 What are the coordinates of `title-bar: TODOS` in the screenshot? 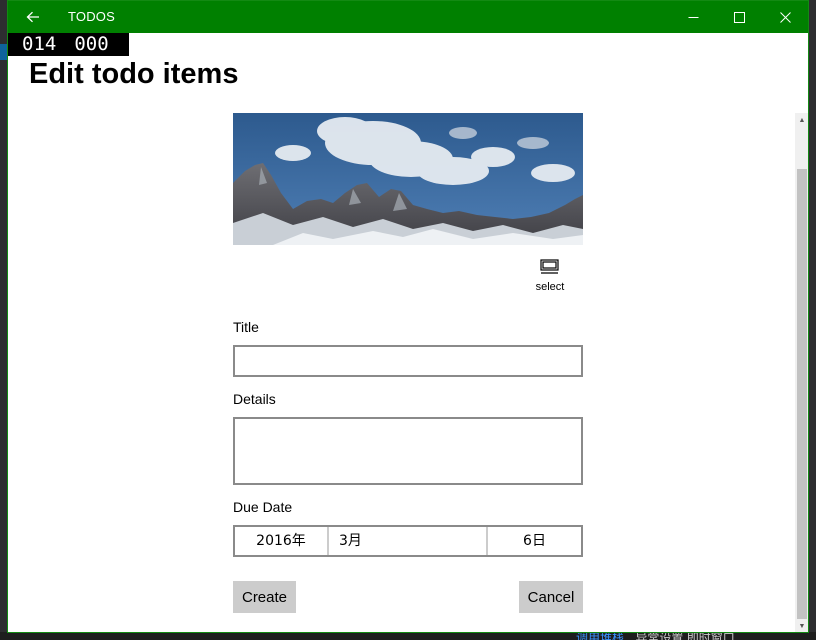 It's located at (408, 17).